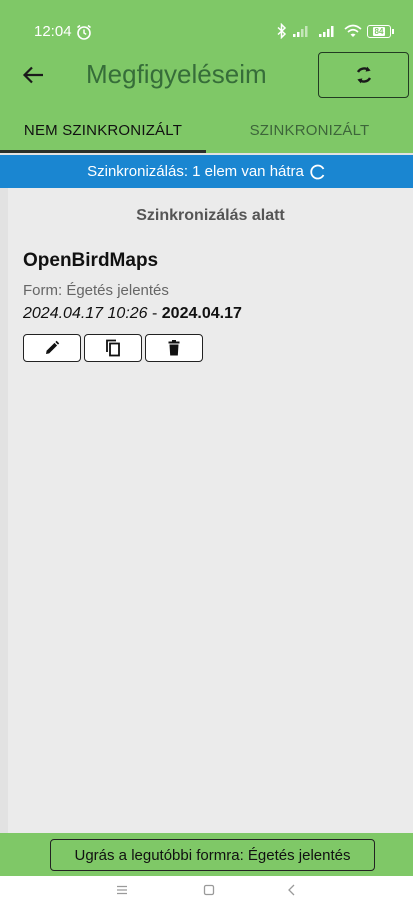  Describe the element at coordinates (201, 313) in the screenshot. I see `observation-date-end: 2024.04.17` at that location.